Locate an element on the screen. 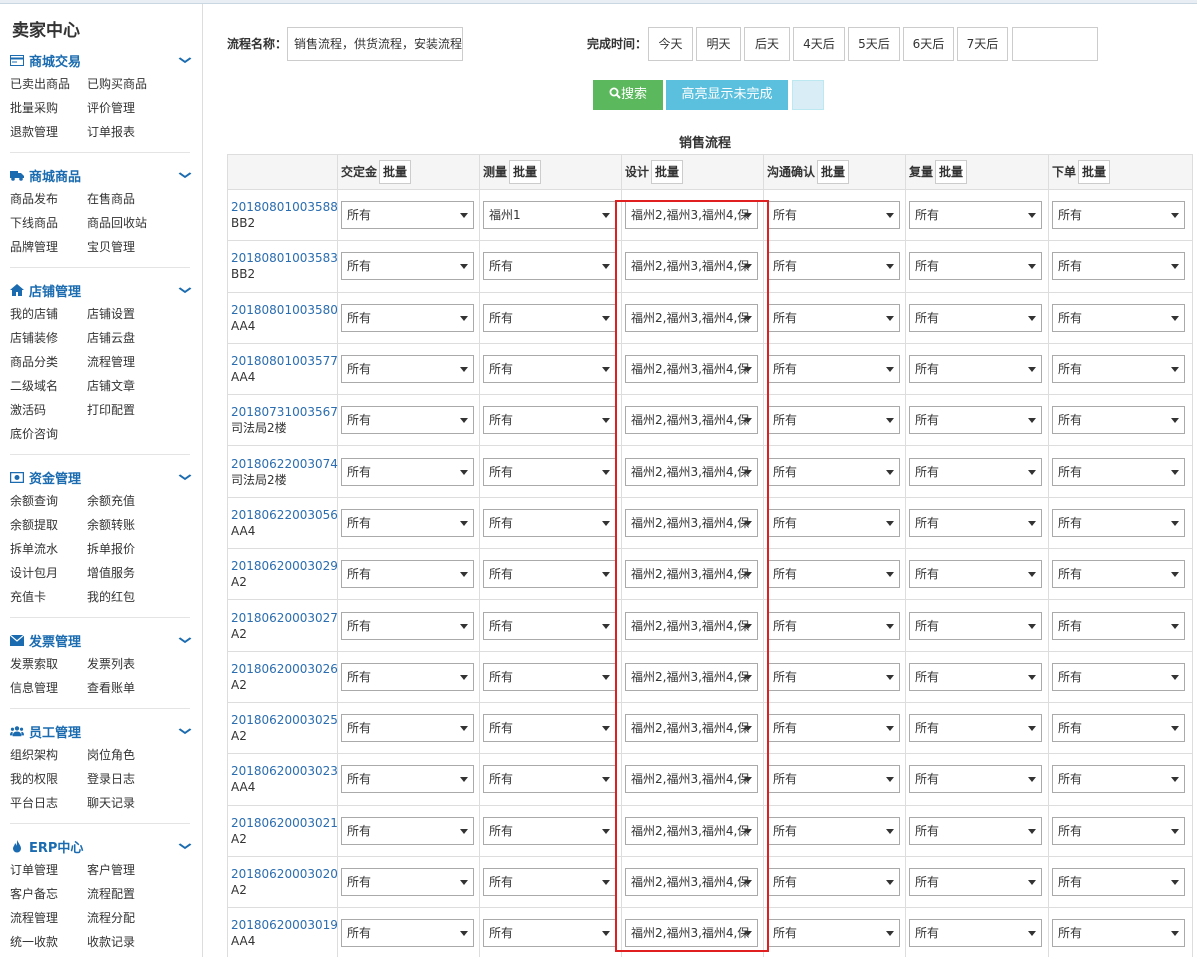  sidebar-item: 余额转账 is located at coordinates (132, 525).